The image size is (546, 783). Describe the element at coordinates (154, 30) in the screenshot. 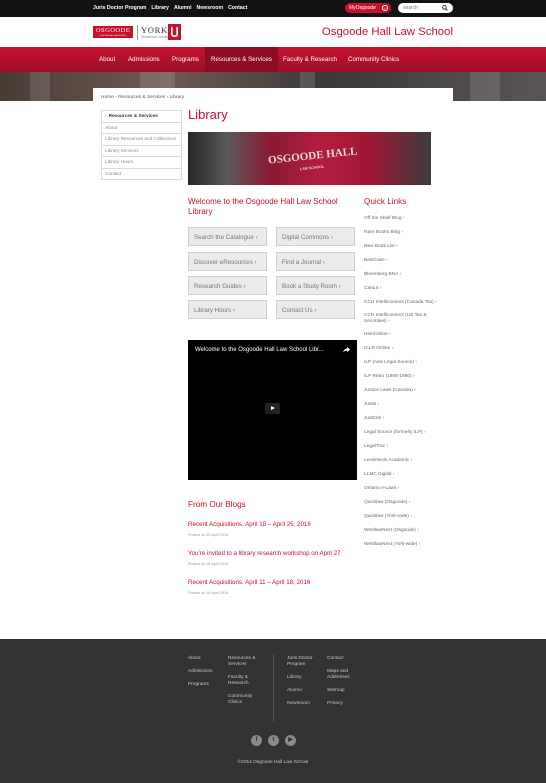

I see `york-logo-text: YORK` at that location.